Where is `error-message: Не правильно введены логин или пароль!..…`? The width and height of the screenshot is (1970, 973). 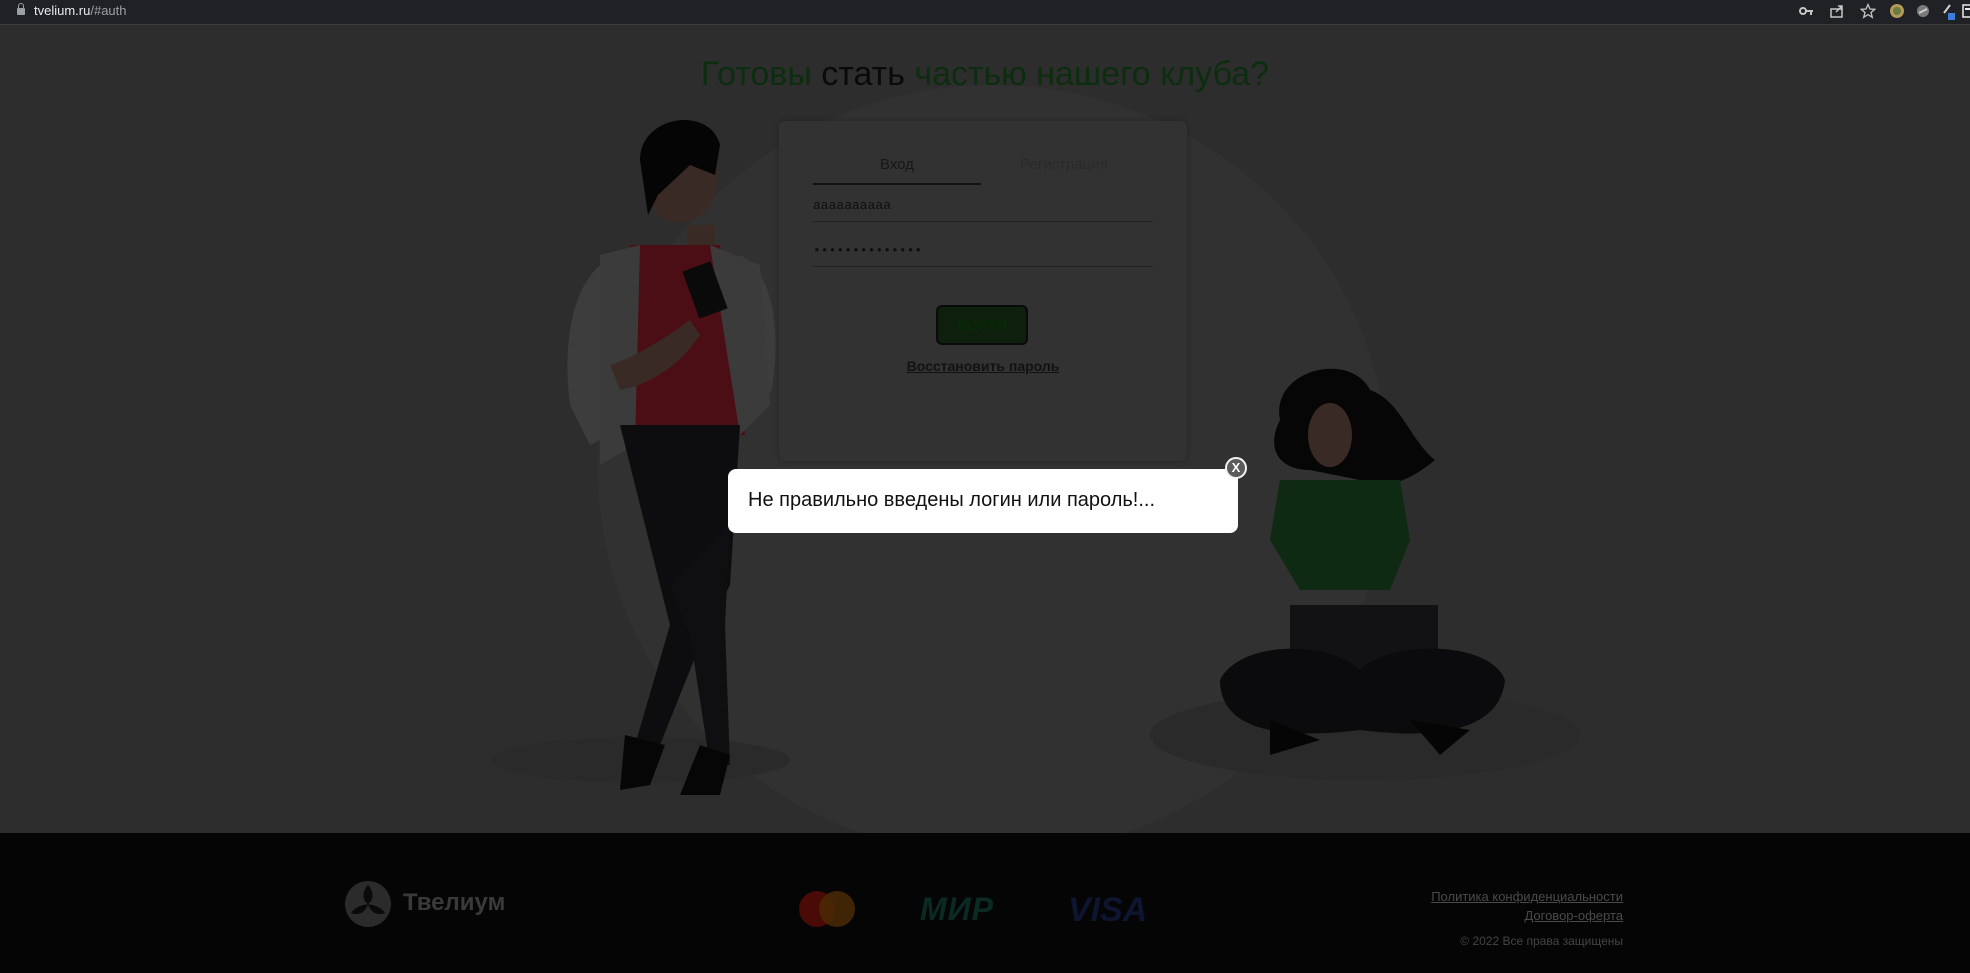 error-message: Не правильно введены логин или пароль!..… is located at coordinates (952, 500).